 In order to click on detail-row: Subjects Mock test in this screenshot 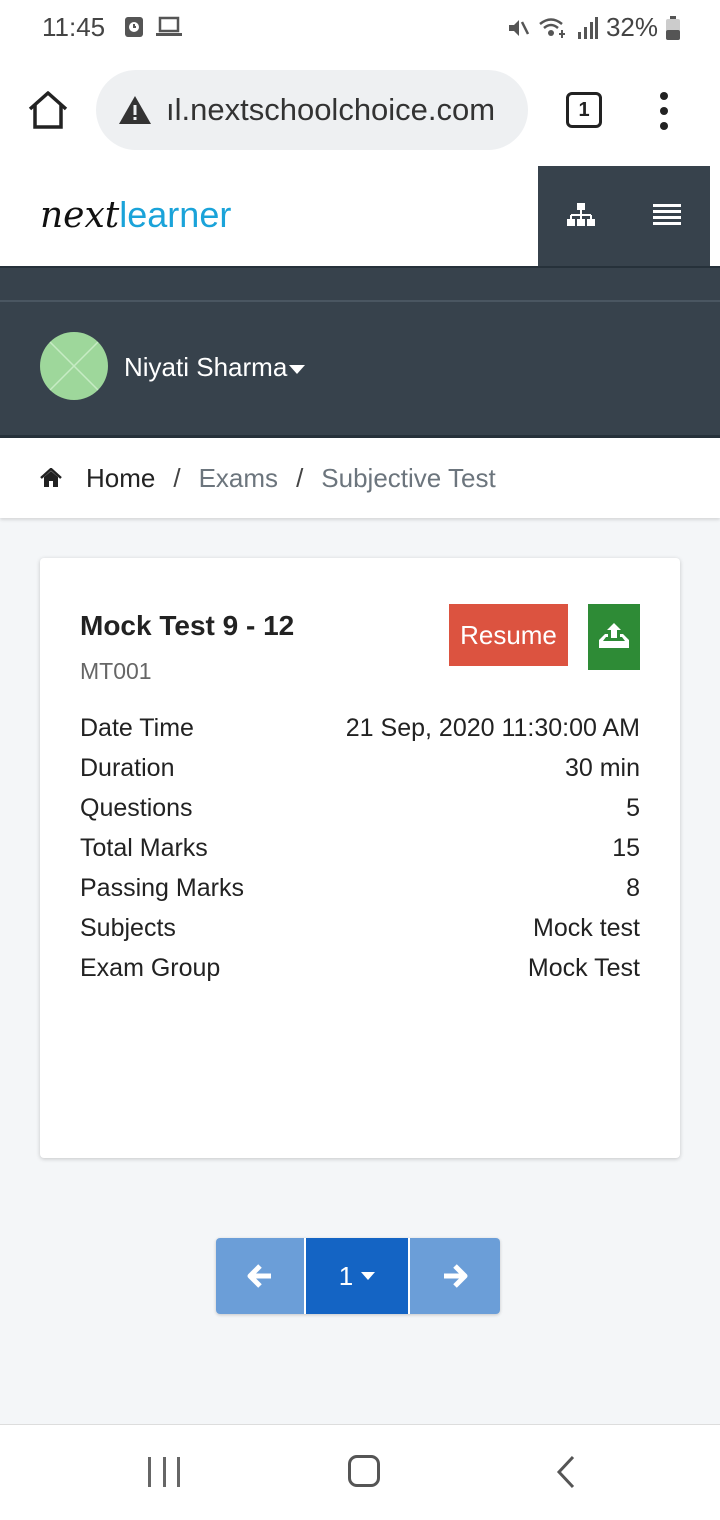, I will do `click(360, 928)`.